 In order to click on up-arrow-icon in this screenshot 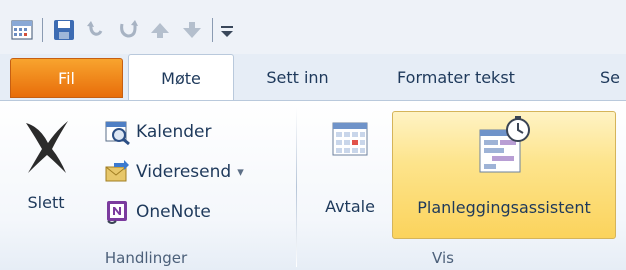, I will do `click(160, 30)`.